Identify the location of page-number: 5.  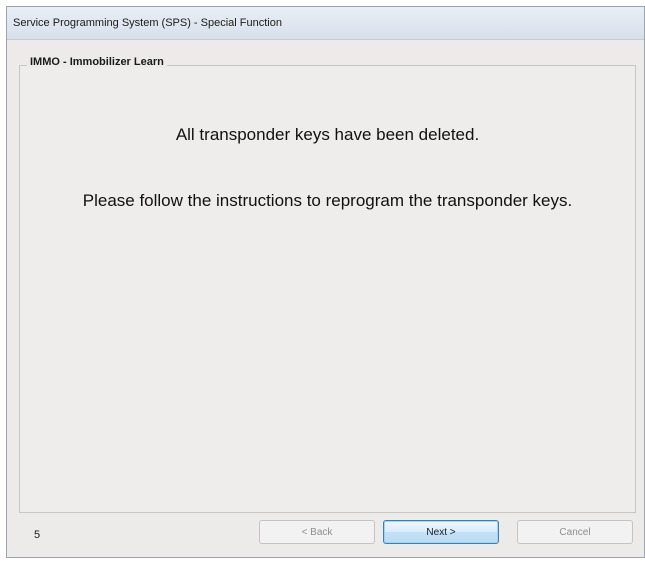
(37, 535).